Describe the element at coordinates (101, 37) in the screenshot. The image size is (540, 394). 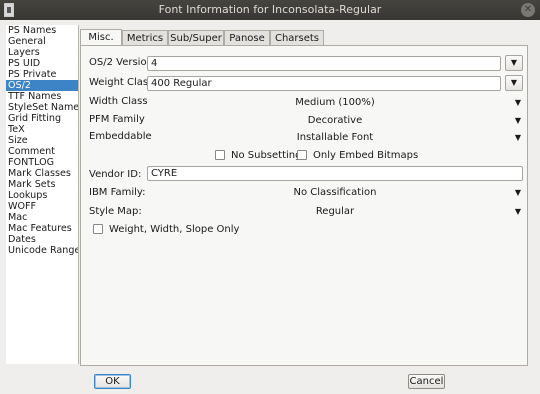
I see `tab-misc: Misc.` at that location.